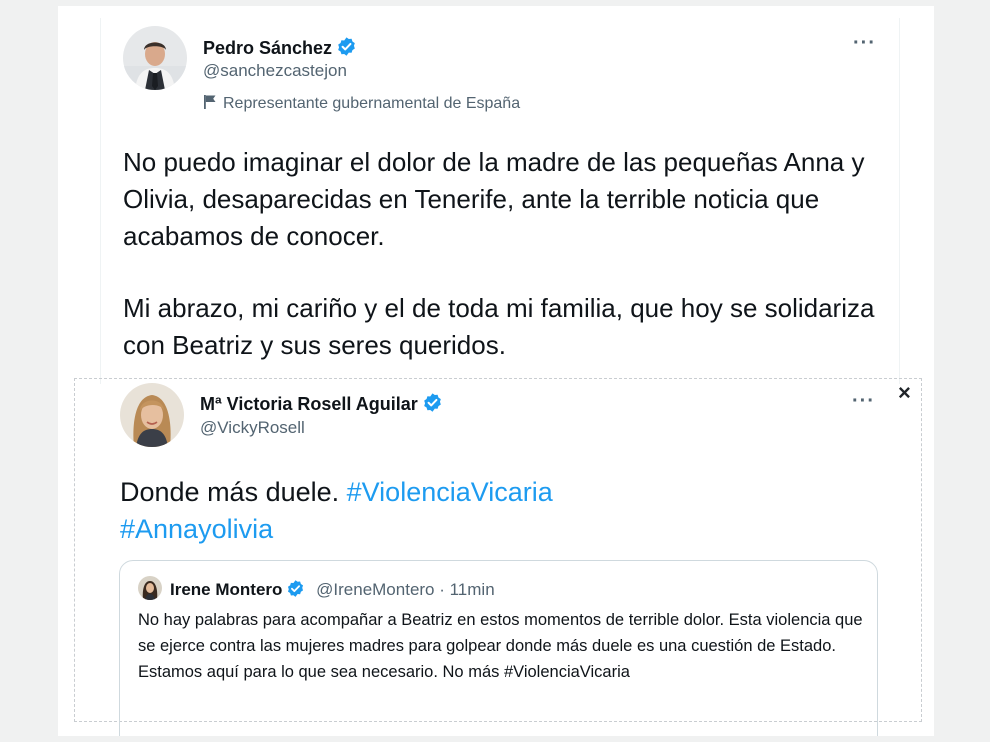 The height and width of the screenshot is (742, 990). Describe the element at coordinates (309, 404) in the screenshot. I see `author-name-text: Mª Victoria Rosell Aguilar` at that location.